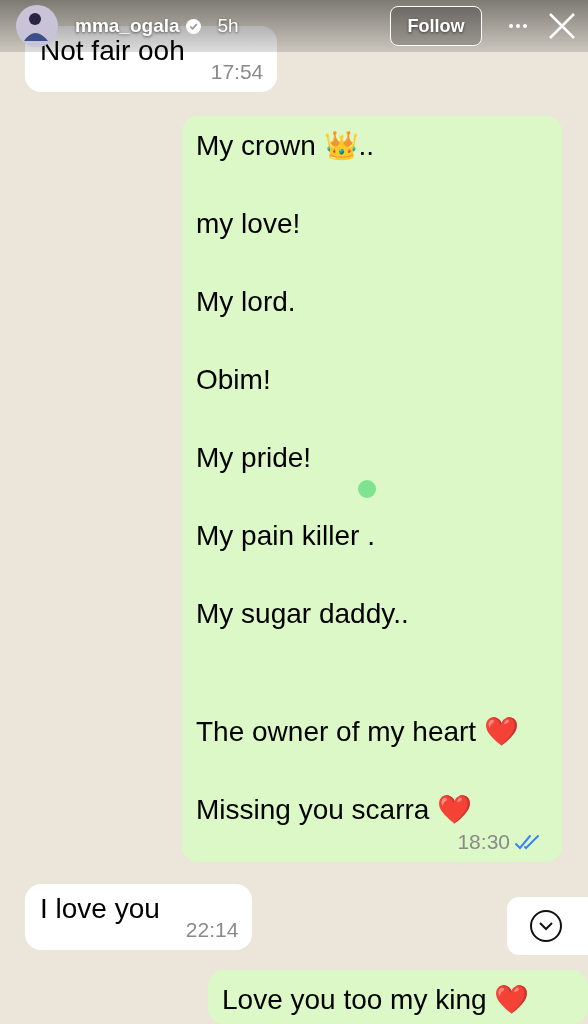  I want to click on message-text: Missing you scarra ❤, so click(335, 810).